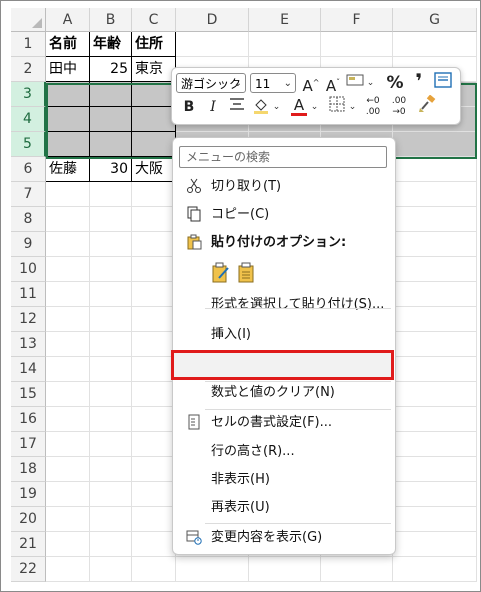  What do you see at coordinates (285, 44) in the screenshot?
I see `cell-E1` at bounding box center [285, 44].